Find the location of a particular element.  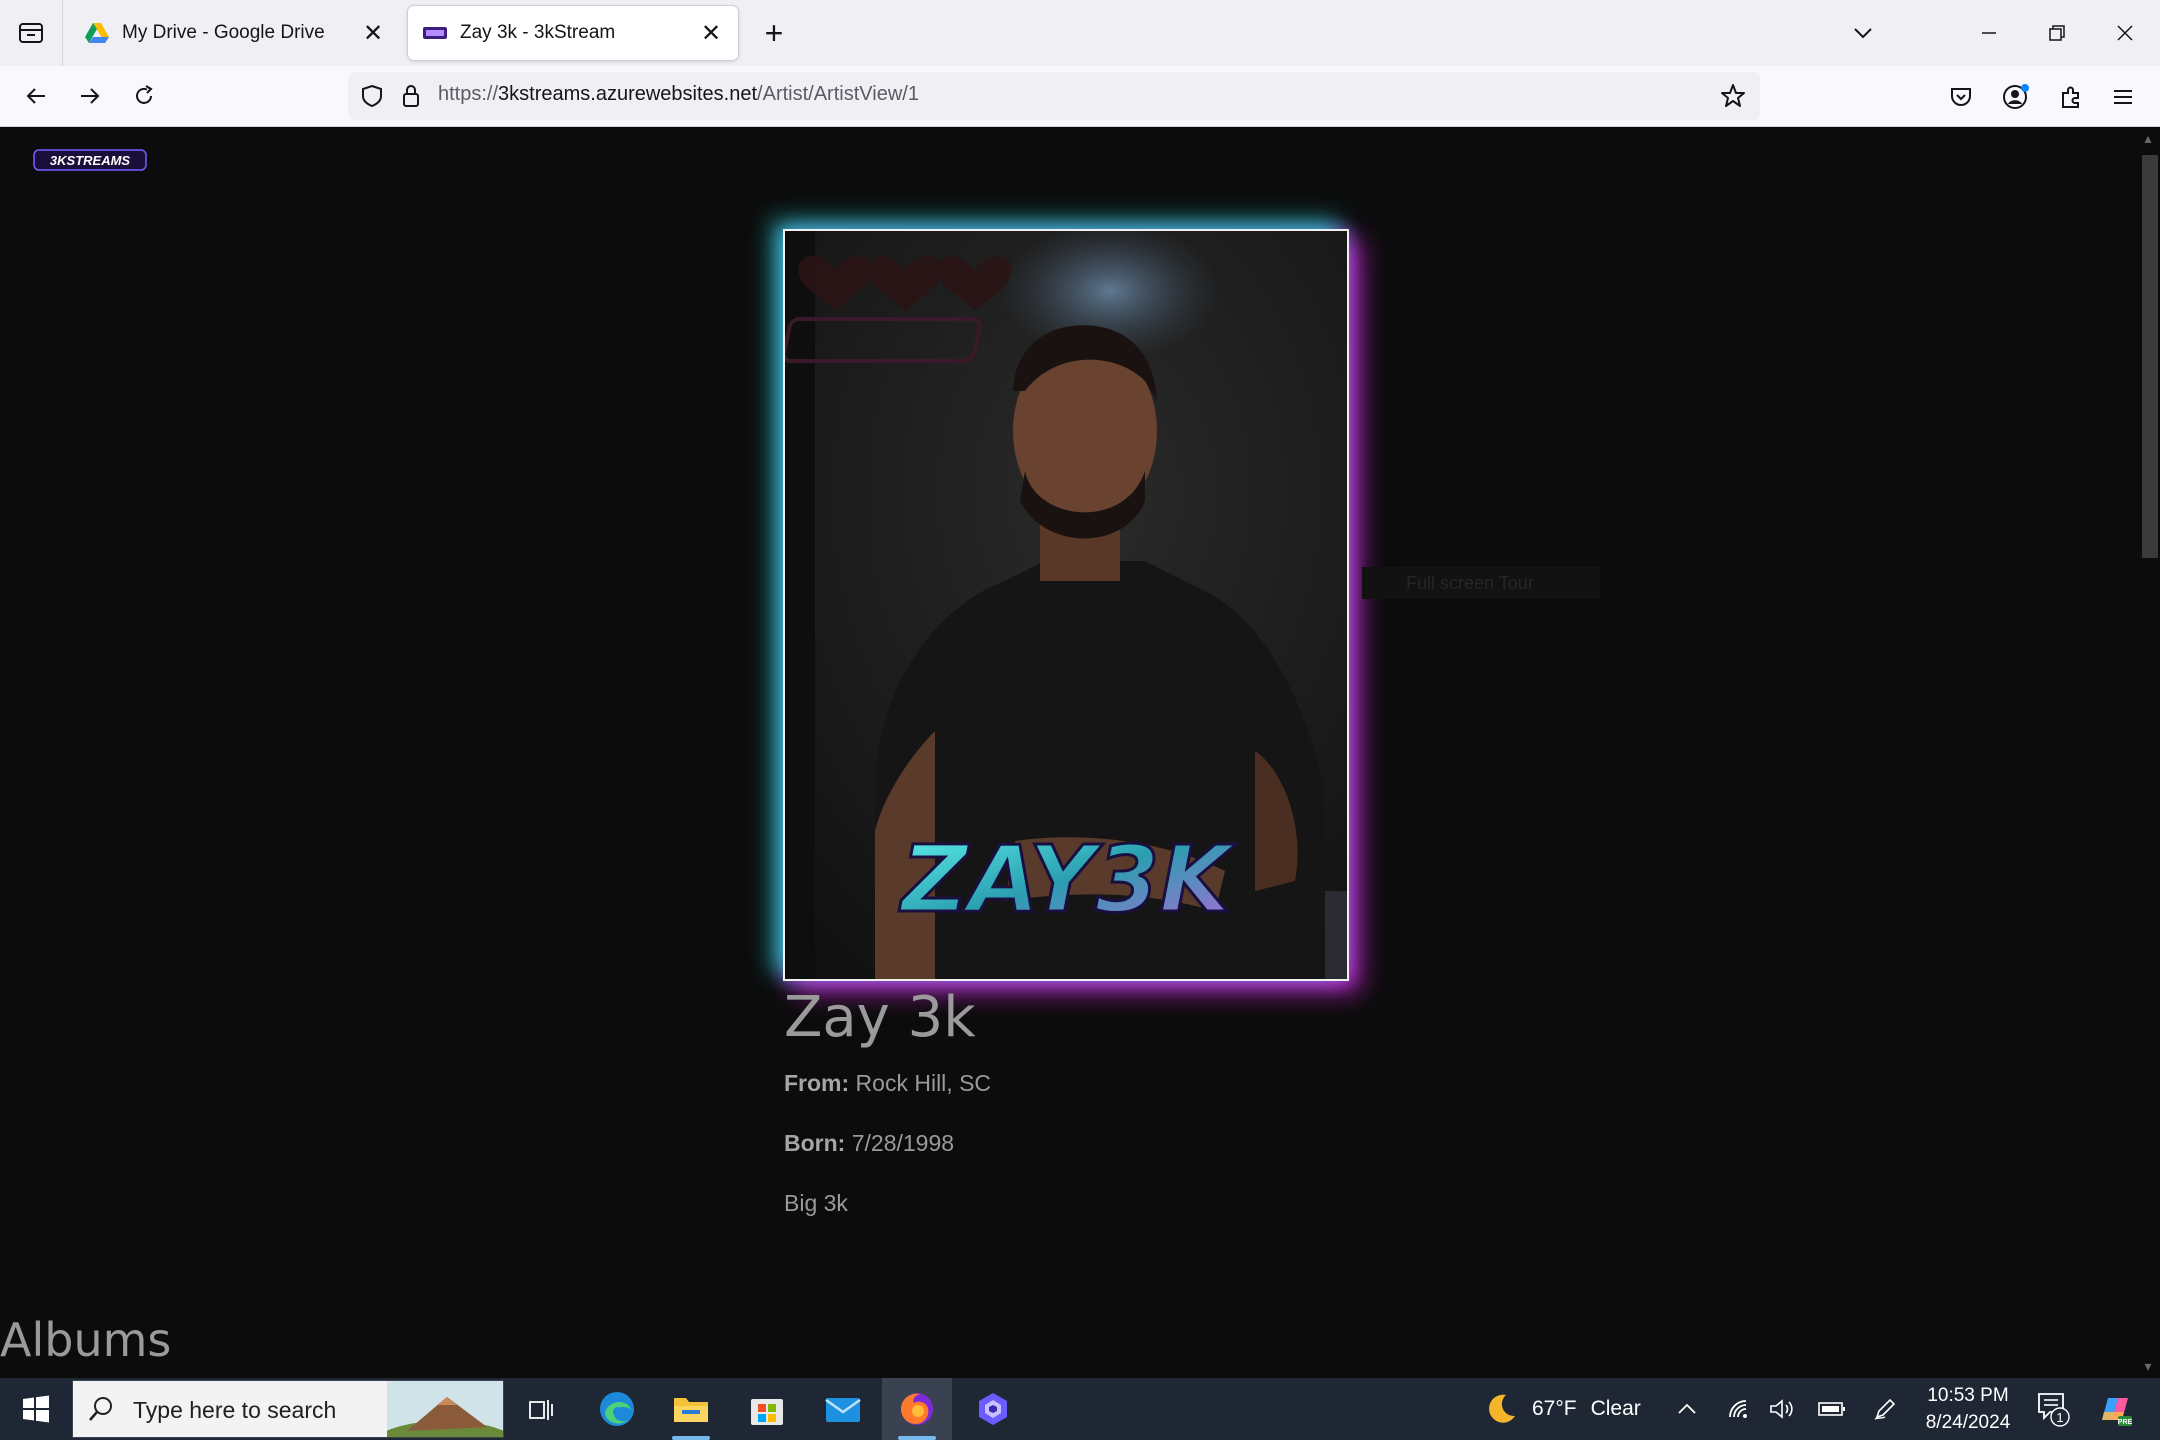

star-icon is located at coordinates (1733, 95).